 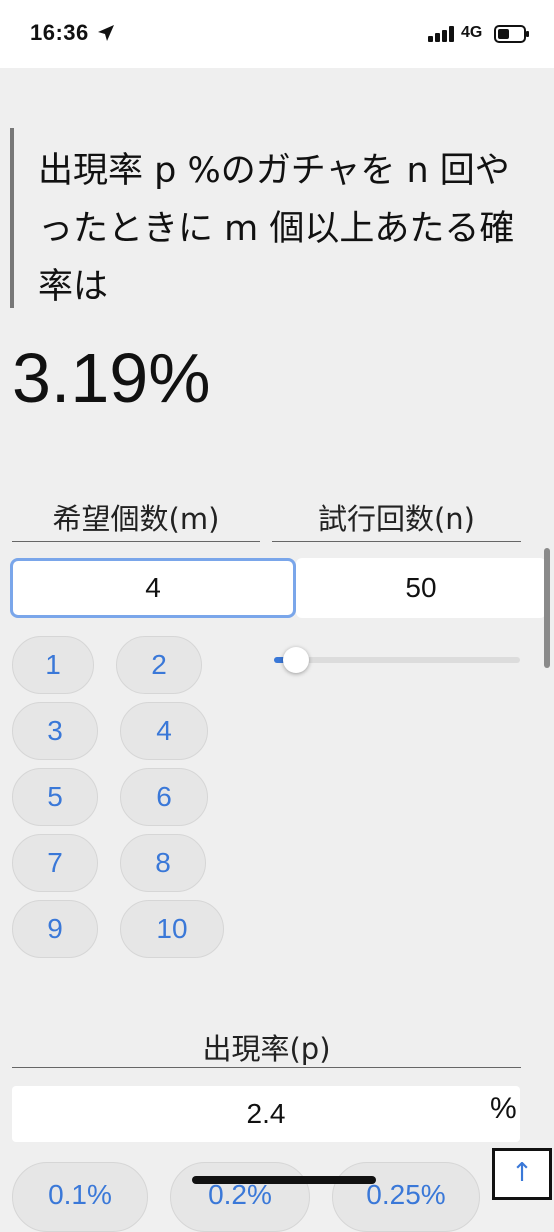 What do you see at coordinates (284, 1180) in the screenshot?
I see `home-indicator` at bounding box center [284, 1180].